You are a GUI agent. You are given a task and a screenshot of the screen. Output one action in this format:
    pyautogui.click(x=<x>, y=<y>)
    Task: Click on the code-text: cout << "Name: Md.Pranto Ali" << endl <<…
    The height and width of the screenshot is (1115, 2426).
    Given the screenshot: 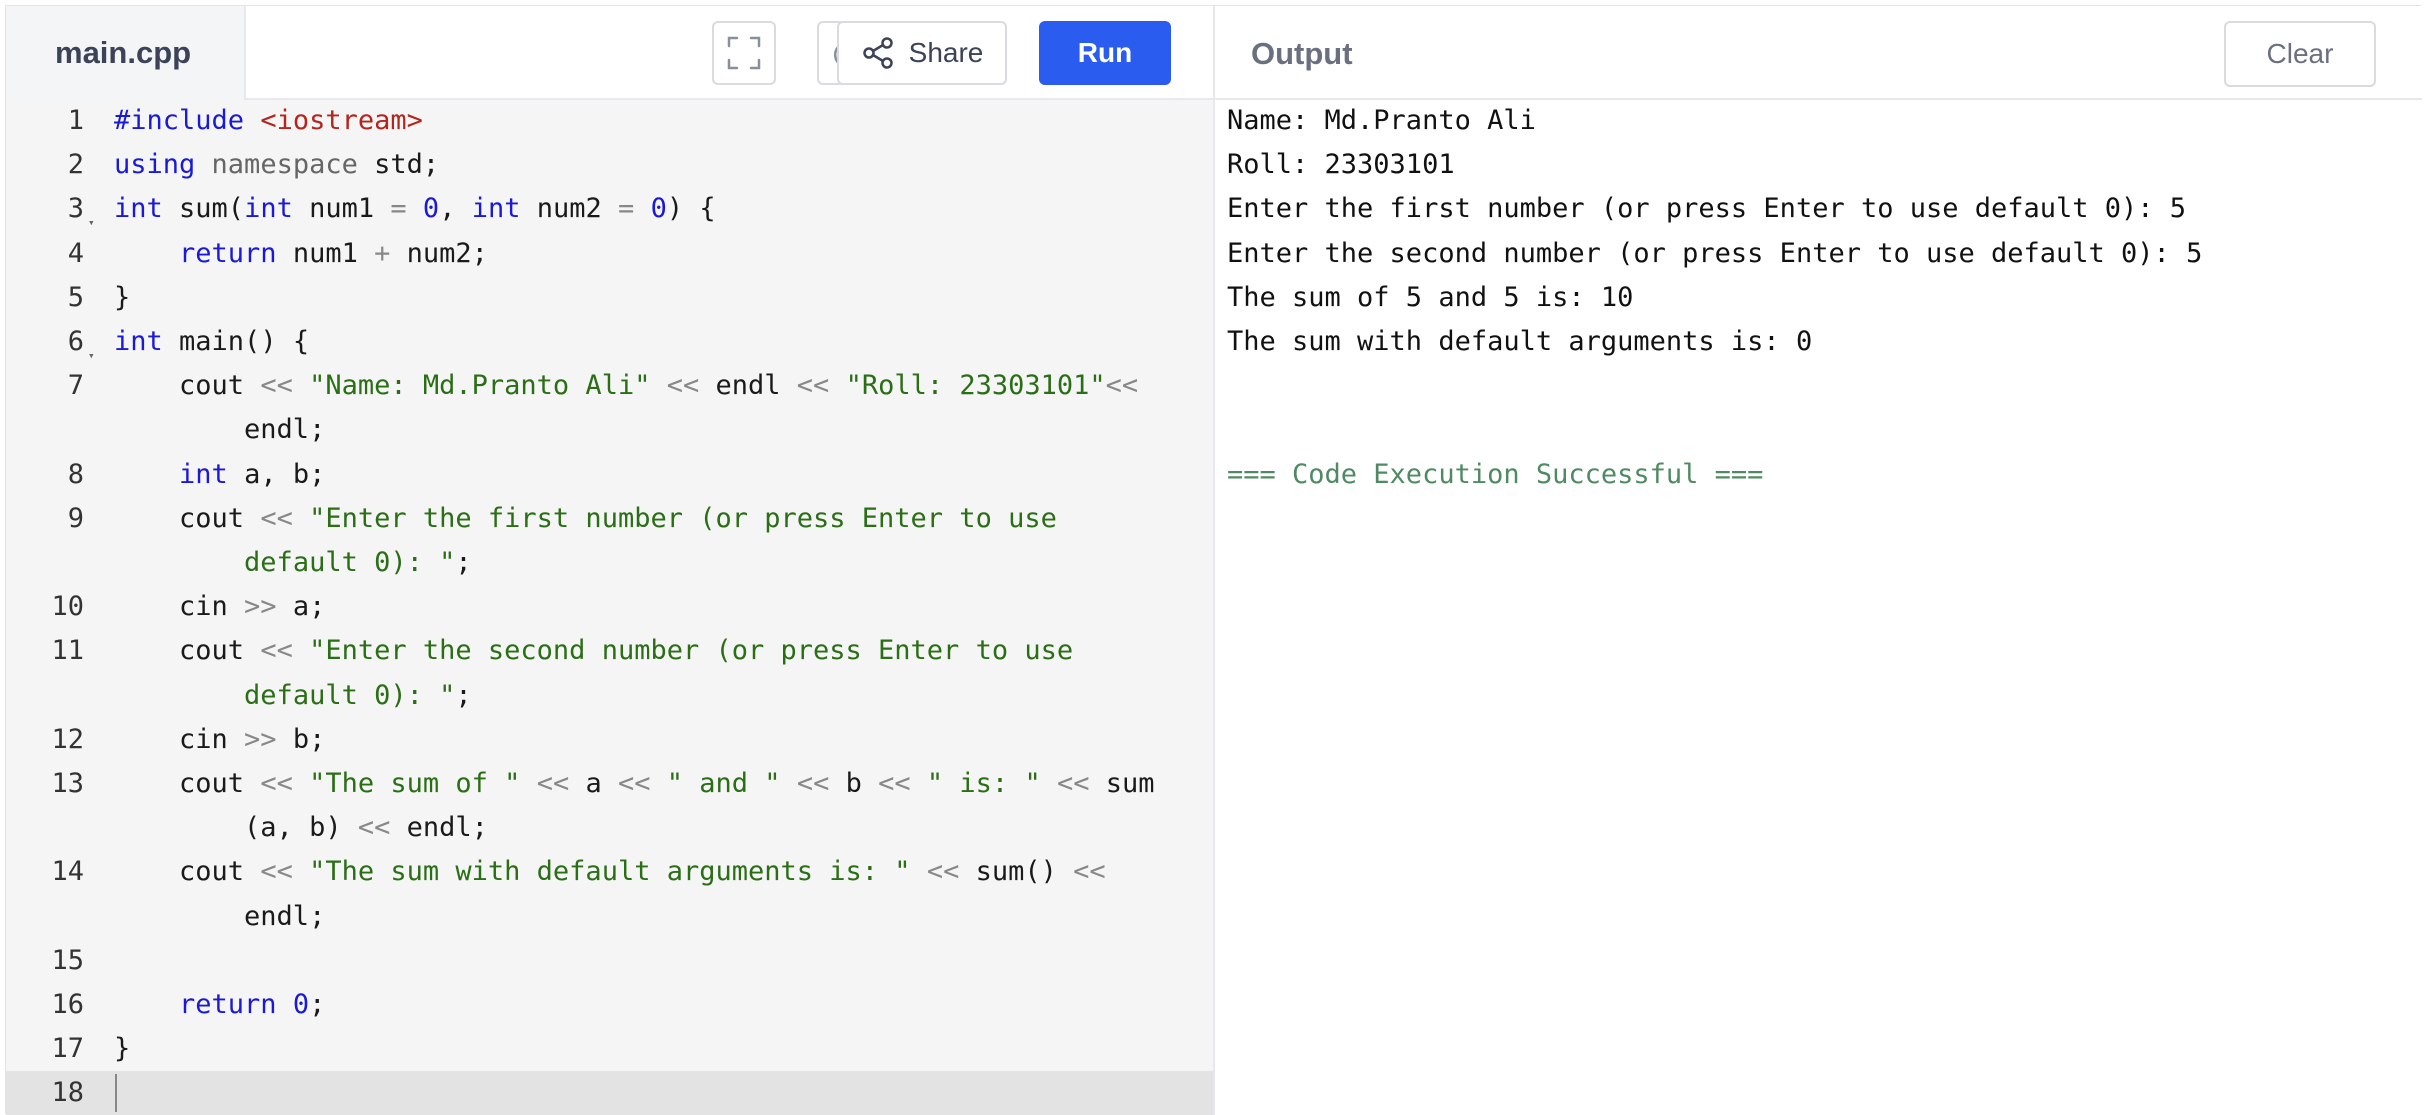 What is the action you would take?
    pyautogui.click(x=626, y=386)
    